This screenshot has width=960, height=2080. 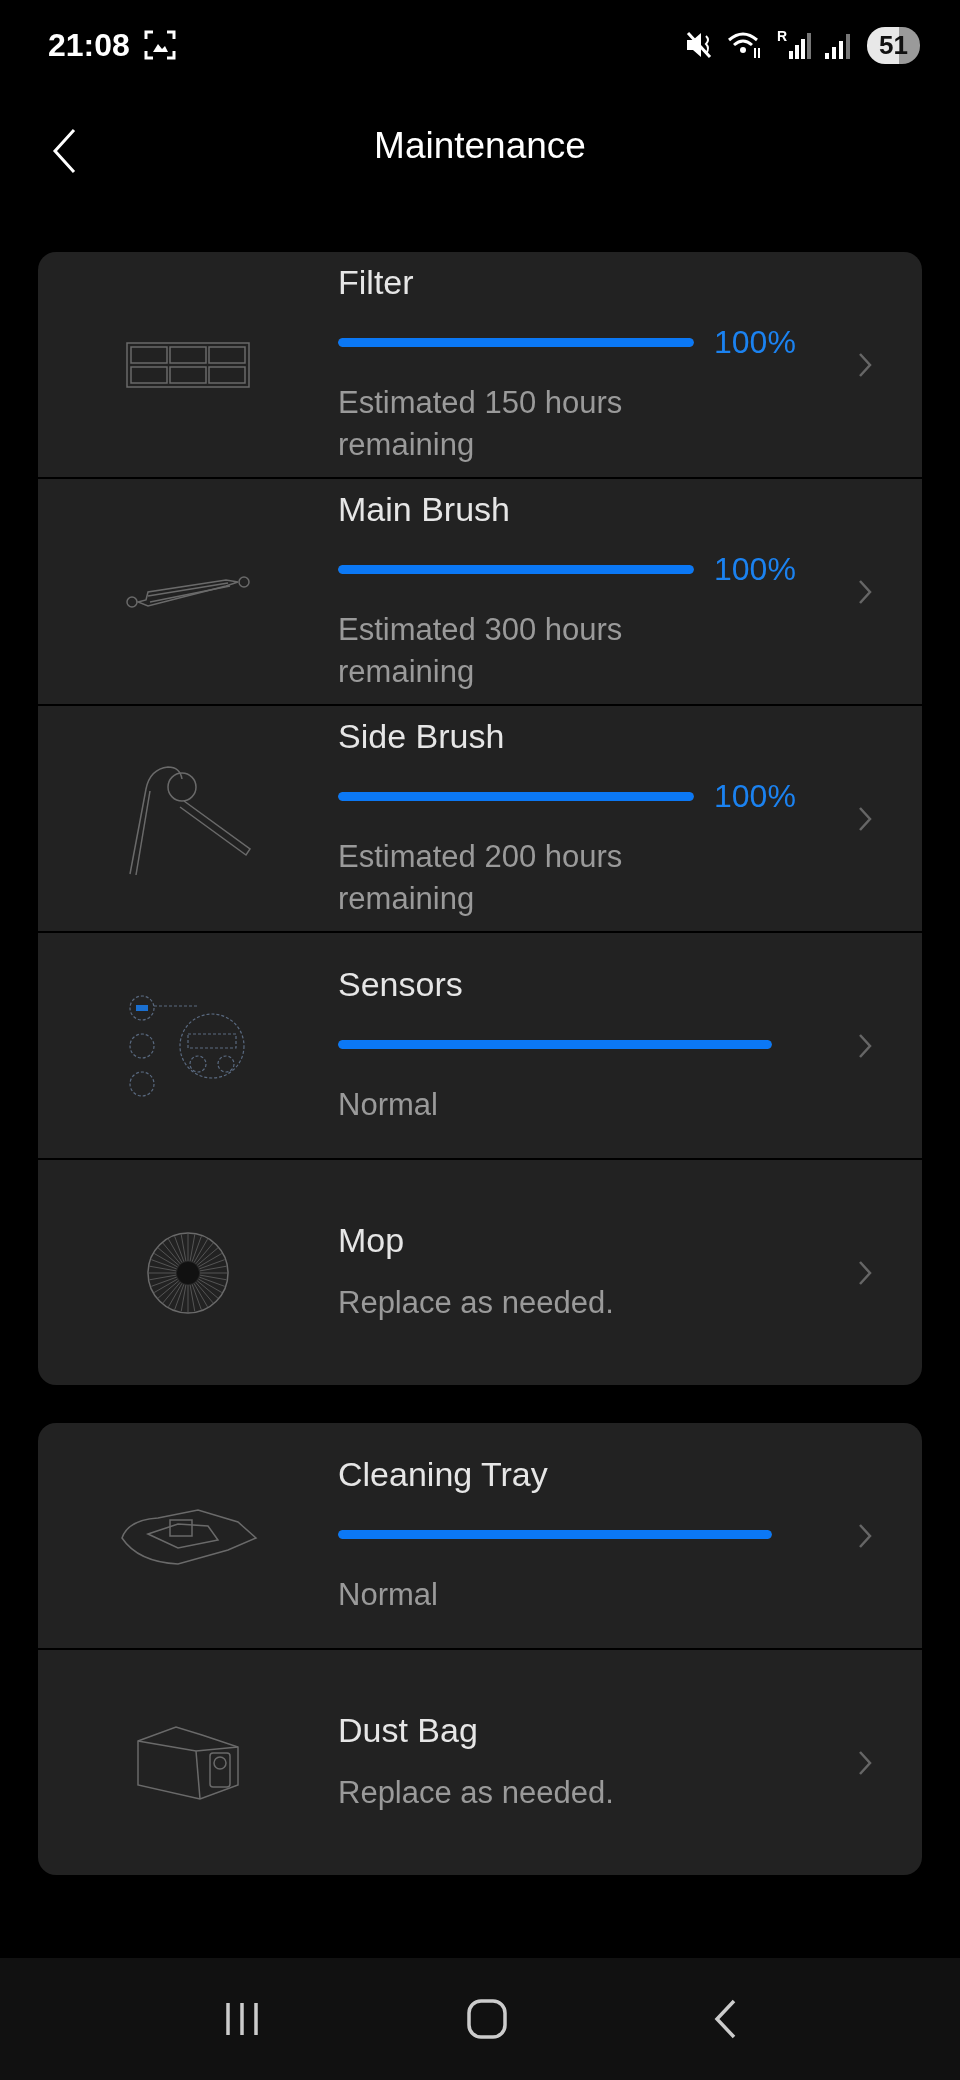 I want to click on sensors-icon, so click(x=188, y=1045).